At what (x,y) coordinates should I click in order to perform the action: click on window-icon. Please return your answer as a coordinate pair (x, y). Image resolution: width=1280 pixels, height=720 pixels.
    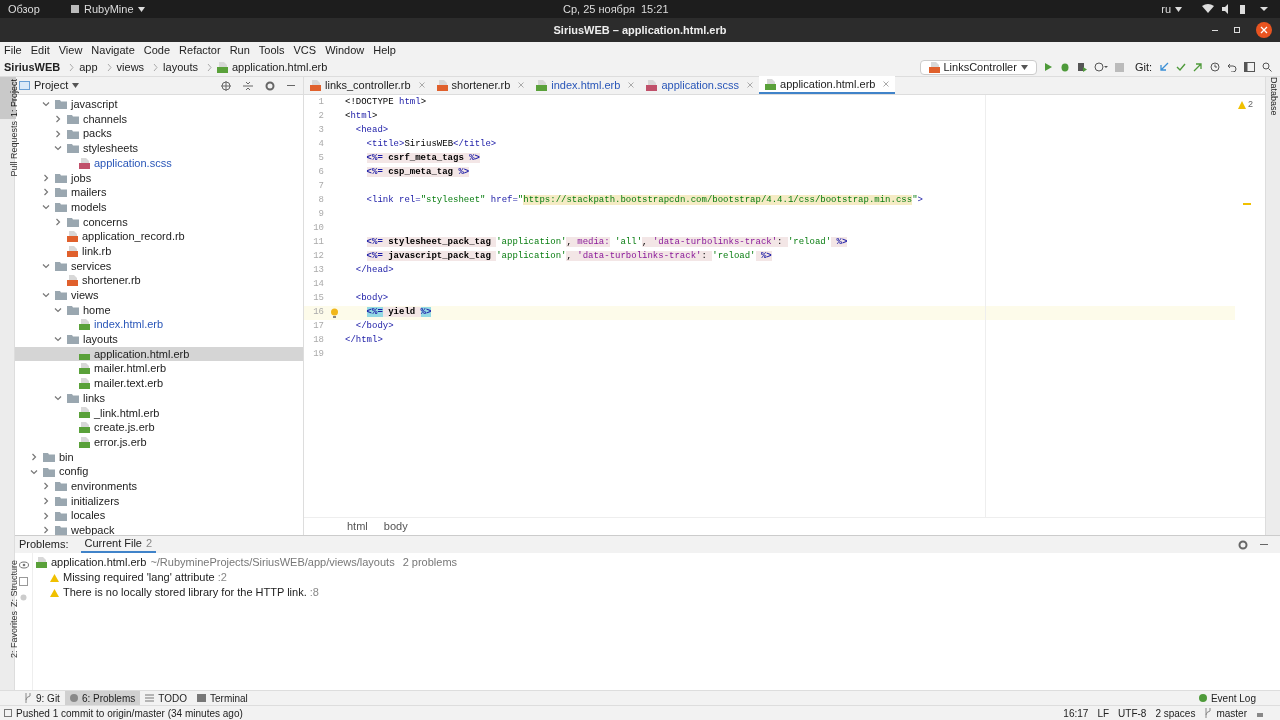
    Looking at the image, I should click on (1249, 67).